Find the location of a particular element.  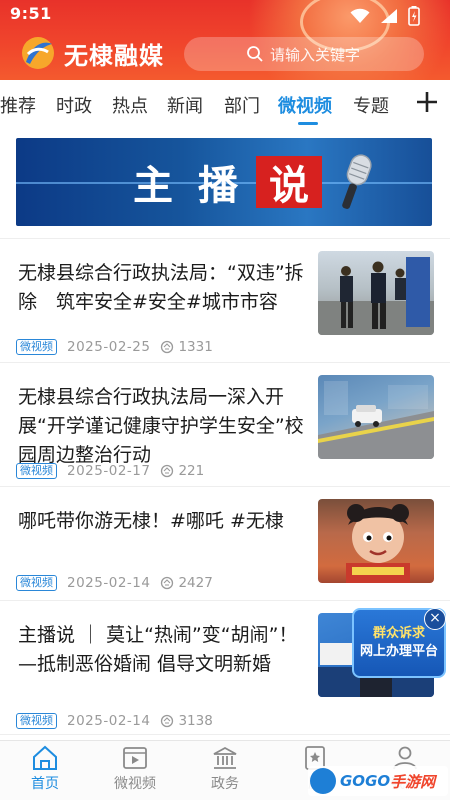

tab-hot: 热点 is located at coordinates (130, 105).